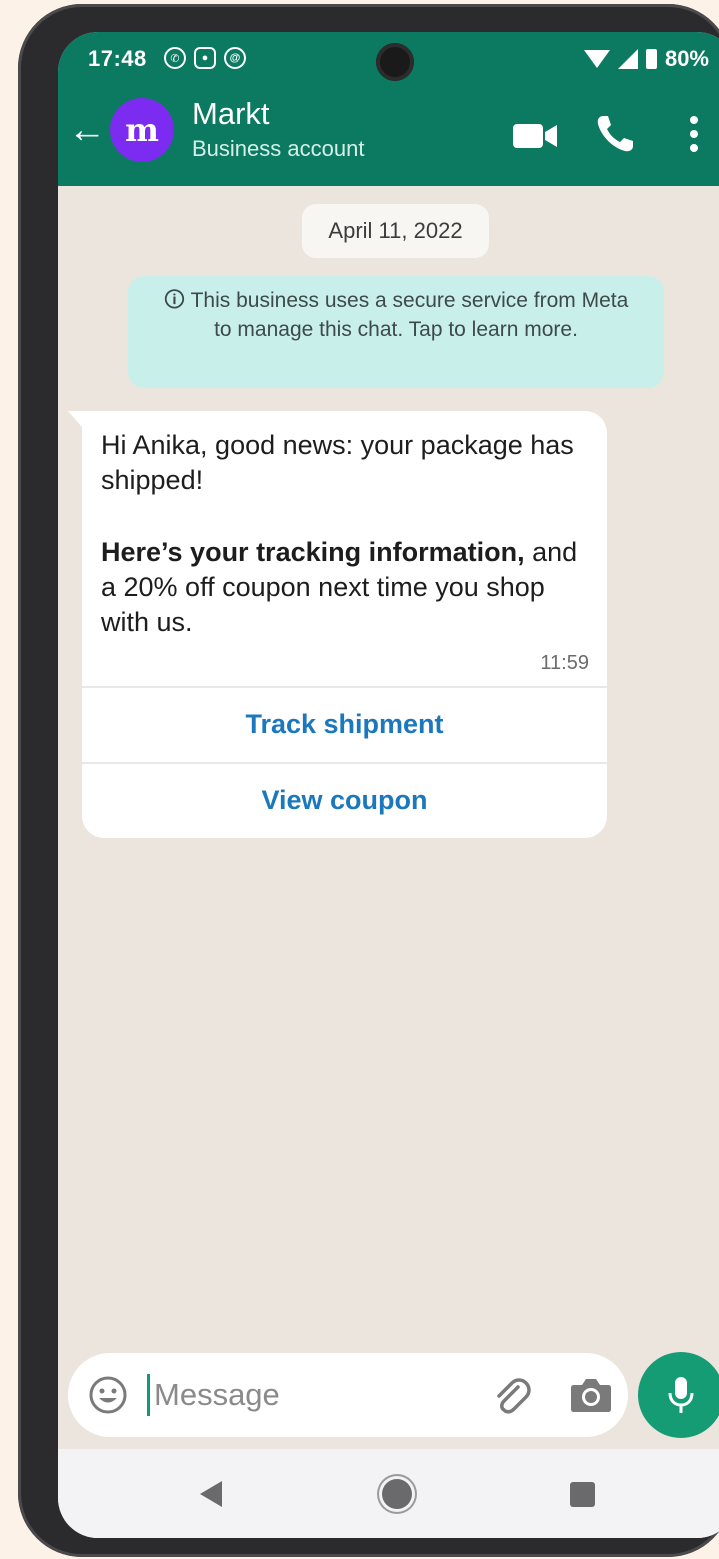  I want to click on avatar: m, so click(142, 130).